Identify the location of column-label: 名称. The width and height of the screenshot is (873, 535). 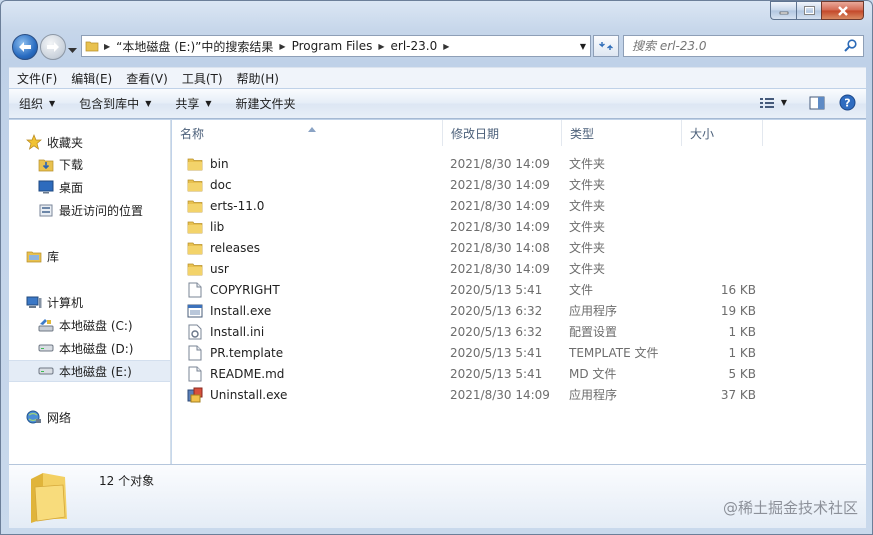
(192, 133).